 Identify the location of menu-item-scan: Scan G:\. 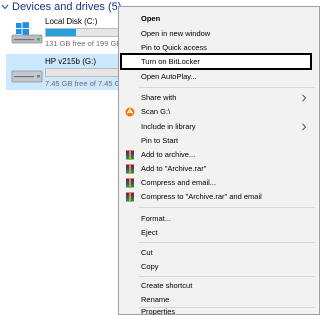
(219, 111).